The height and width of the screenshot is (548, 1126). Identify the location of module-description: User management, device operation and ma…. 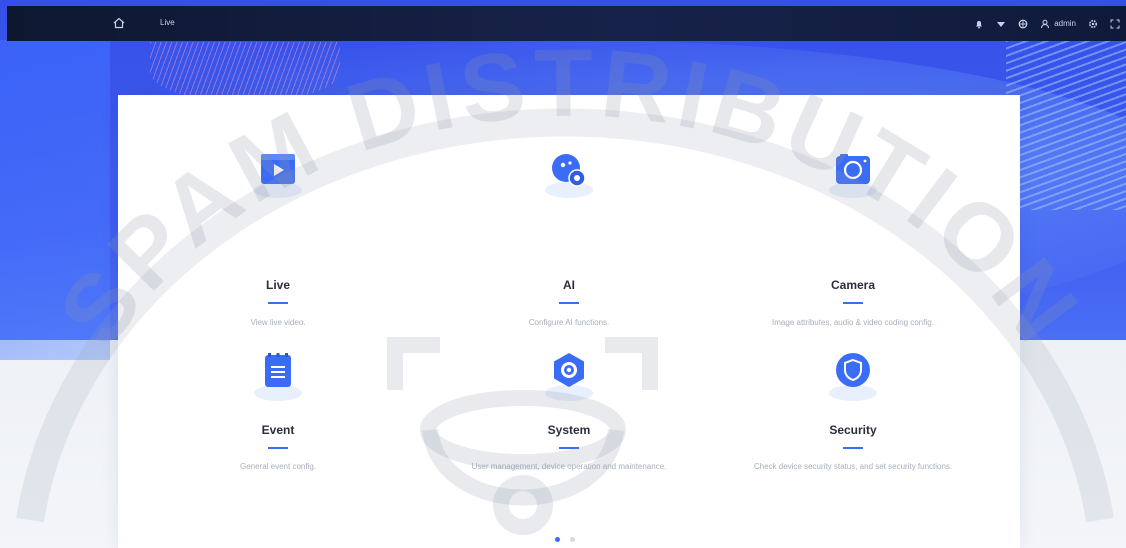
(569, 466).